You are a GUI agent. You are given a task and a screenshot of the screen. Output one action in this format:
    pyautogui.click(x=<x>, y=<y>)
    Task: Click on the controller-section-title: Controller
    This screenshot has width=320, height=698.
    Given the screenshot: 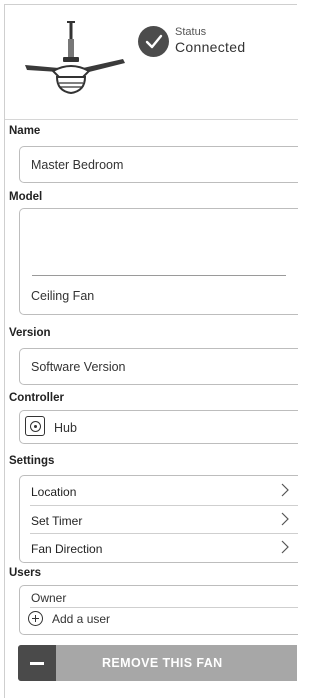 What is the action you would take?
    pyautogui.click(x=36, y=398)
    